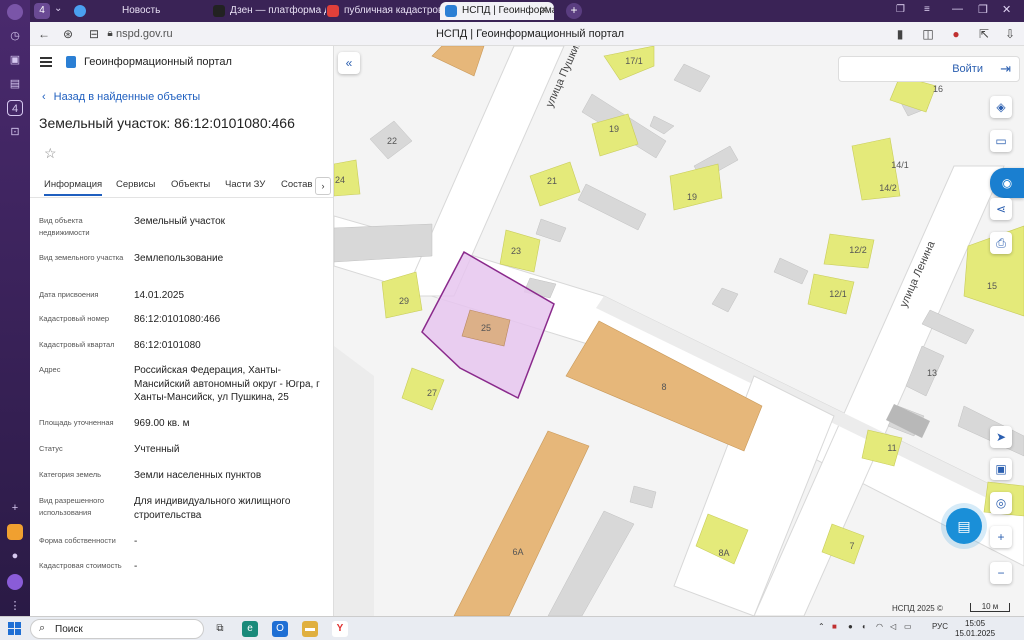 This screenshot has height=640, width=1024. I want to click on tab-composition: Состав, so click(296, 184).